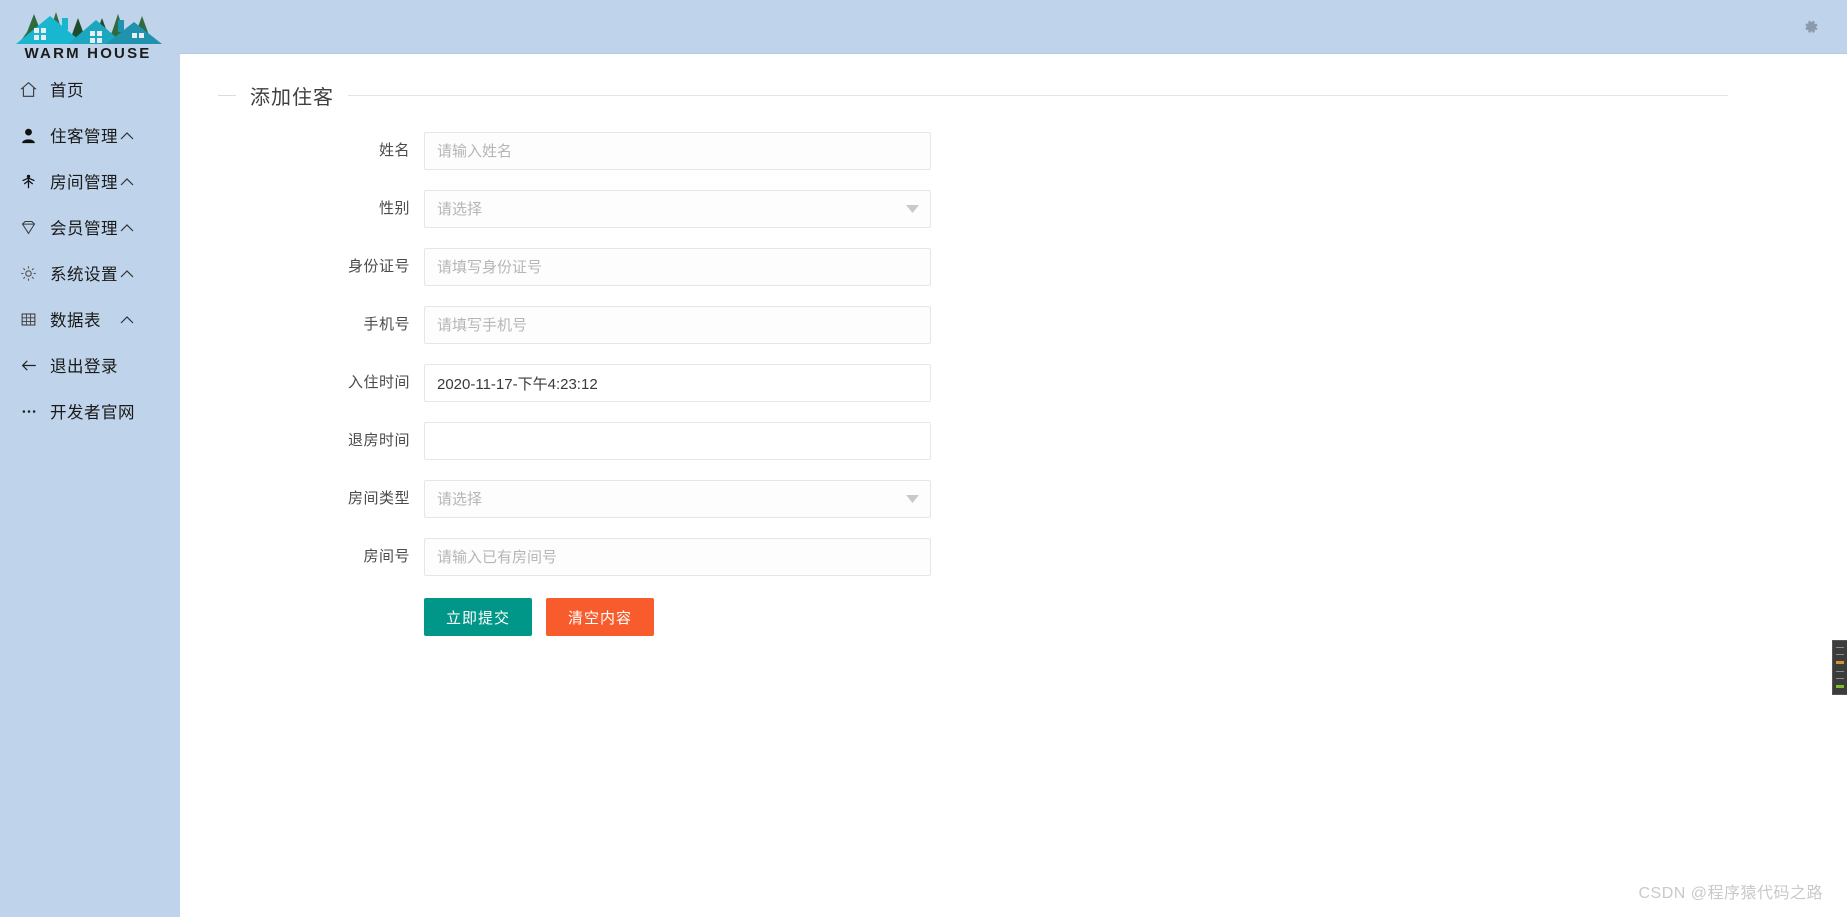 Image resolution: width=1847 pixels, height=917 pixels. What do you see at coordinates (67, 91) in the screenshot?
I see `sidebar-item-label: 首页` at bounding box center [67, 91].